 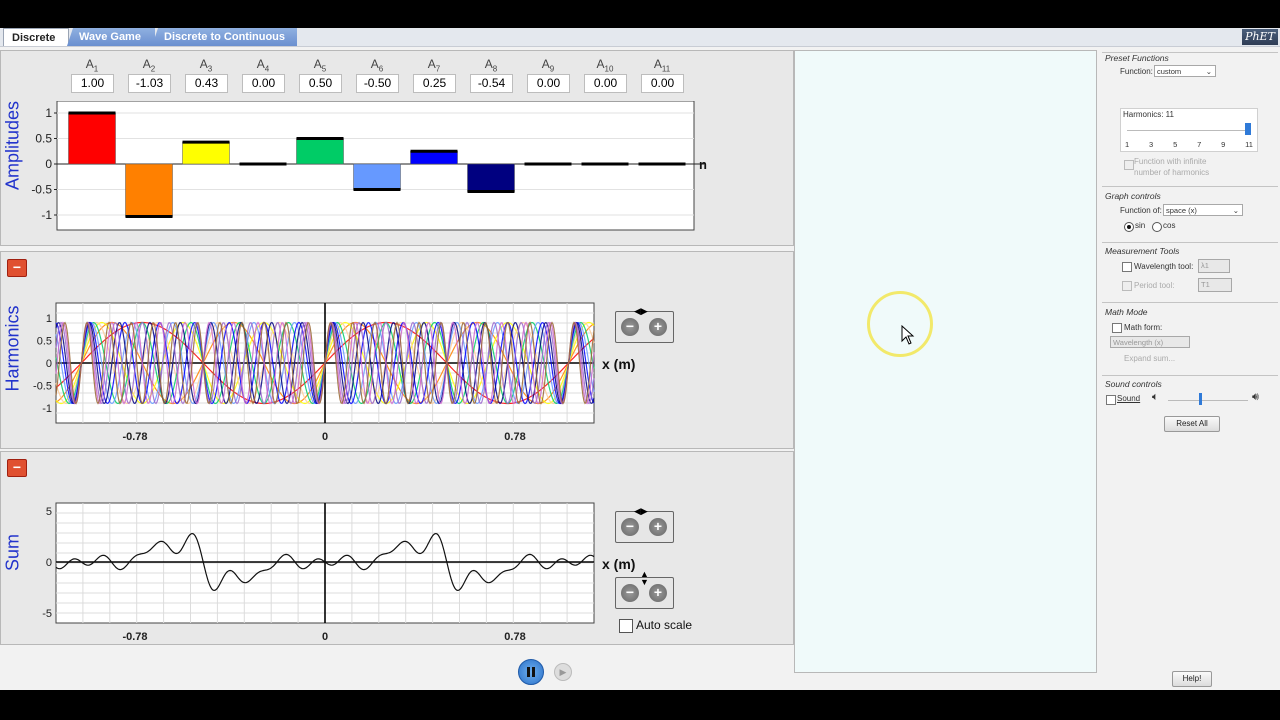 What do you see at coordinates (1260, 37) in the screenshot?
I see `phet-logo: PhET` at bounding box center [1260, 37].